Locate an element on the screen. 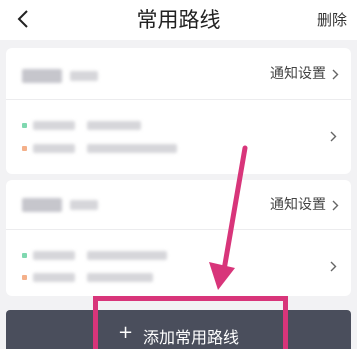 This screenshot has width=357, height=349. back-button is located at coordinates (23, 19).